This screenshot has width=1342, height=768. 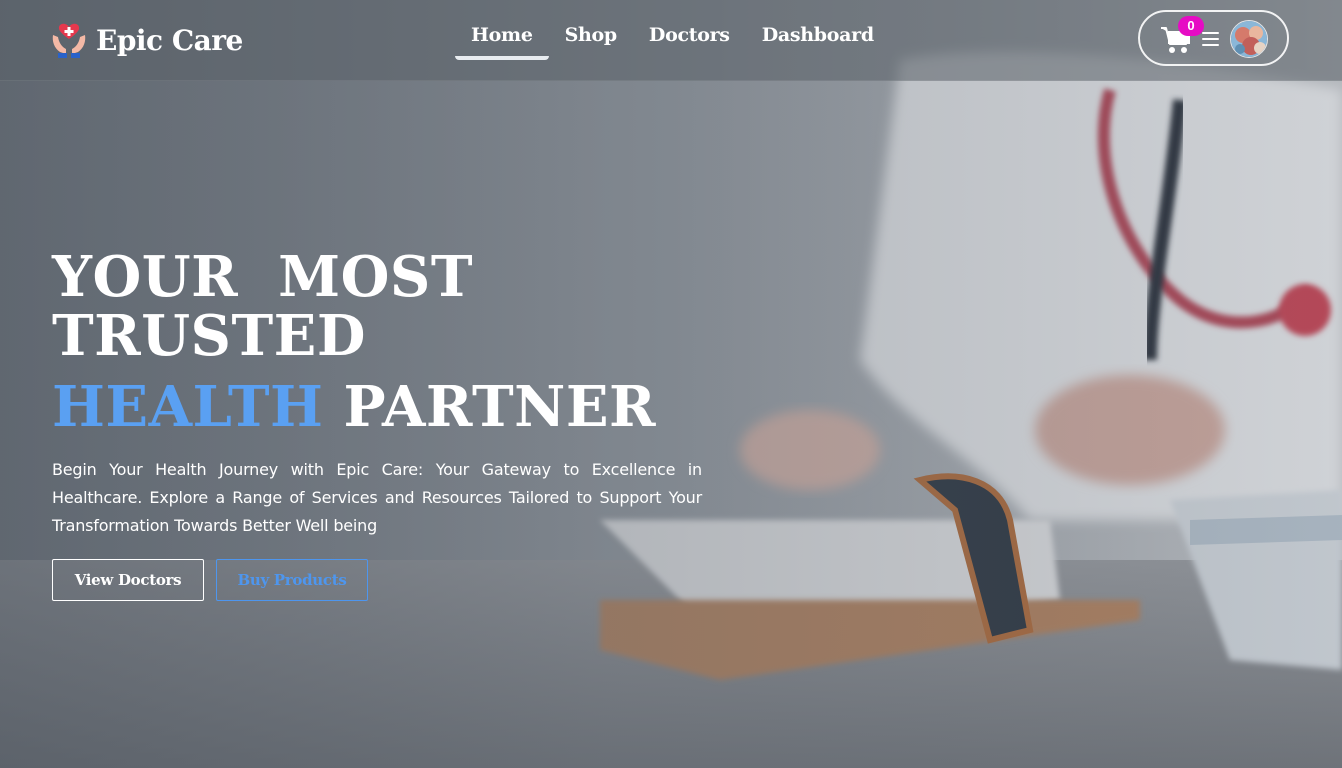 What do you see at coordinates (402, 342) in the screenshot?
I see `hero-title: YOUR MOST TRUSTED HEALTH PARTNER` at bounding box center [402, 342].